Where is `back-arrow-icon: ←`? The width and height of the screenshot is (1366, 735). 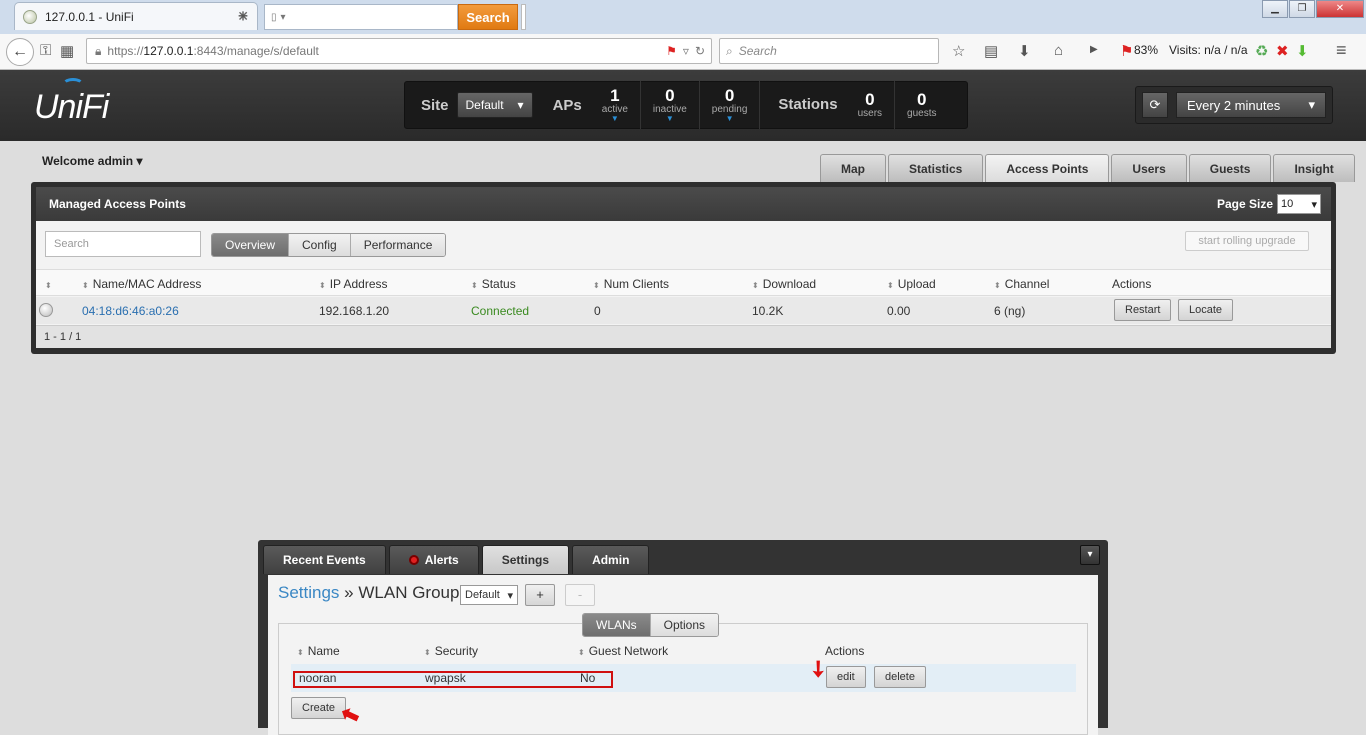
back-arrow-icon: ← is located at coordinates (20, 52).